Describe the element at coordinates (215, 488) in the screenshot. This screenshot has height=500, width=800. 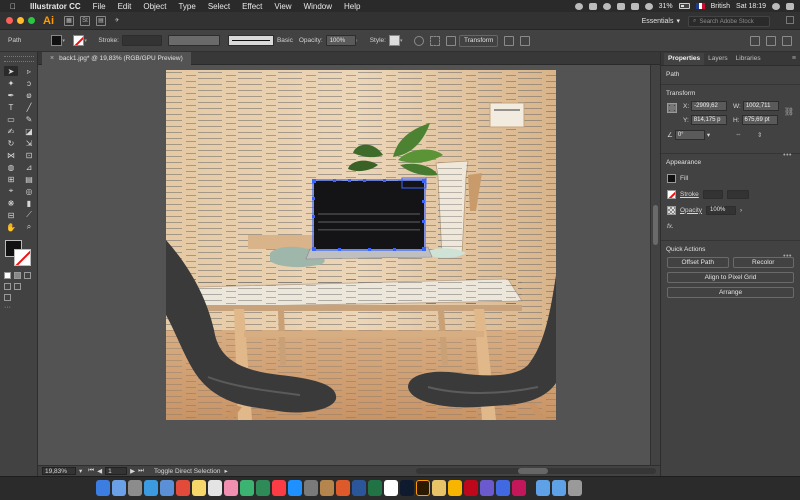
I see `reminders-icon` at that location.